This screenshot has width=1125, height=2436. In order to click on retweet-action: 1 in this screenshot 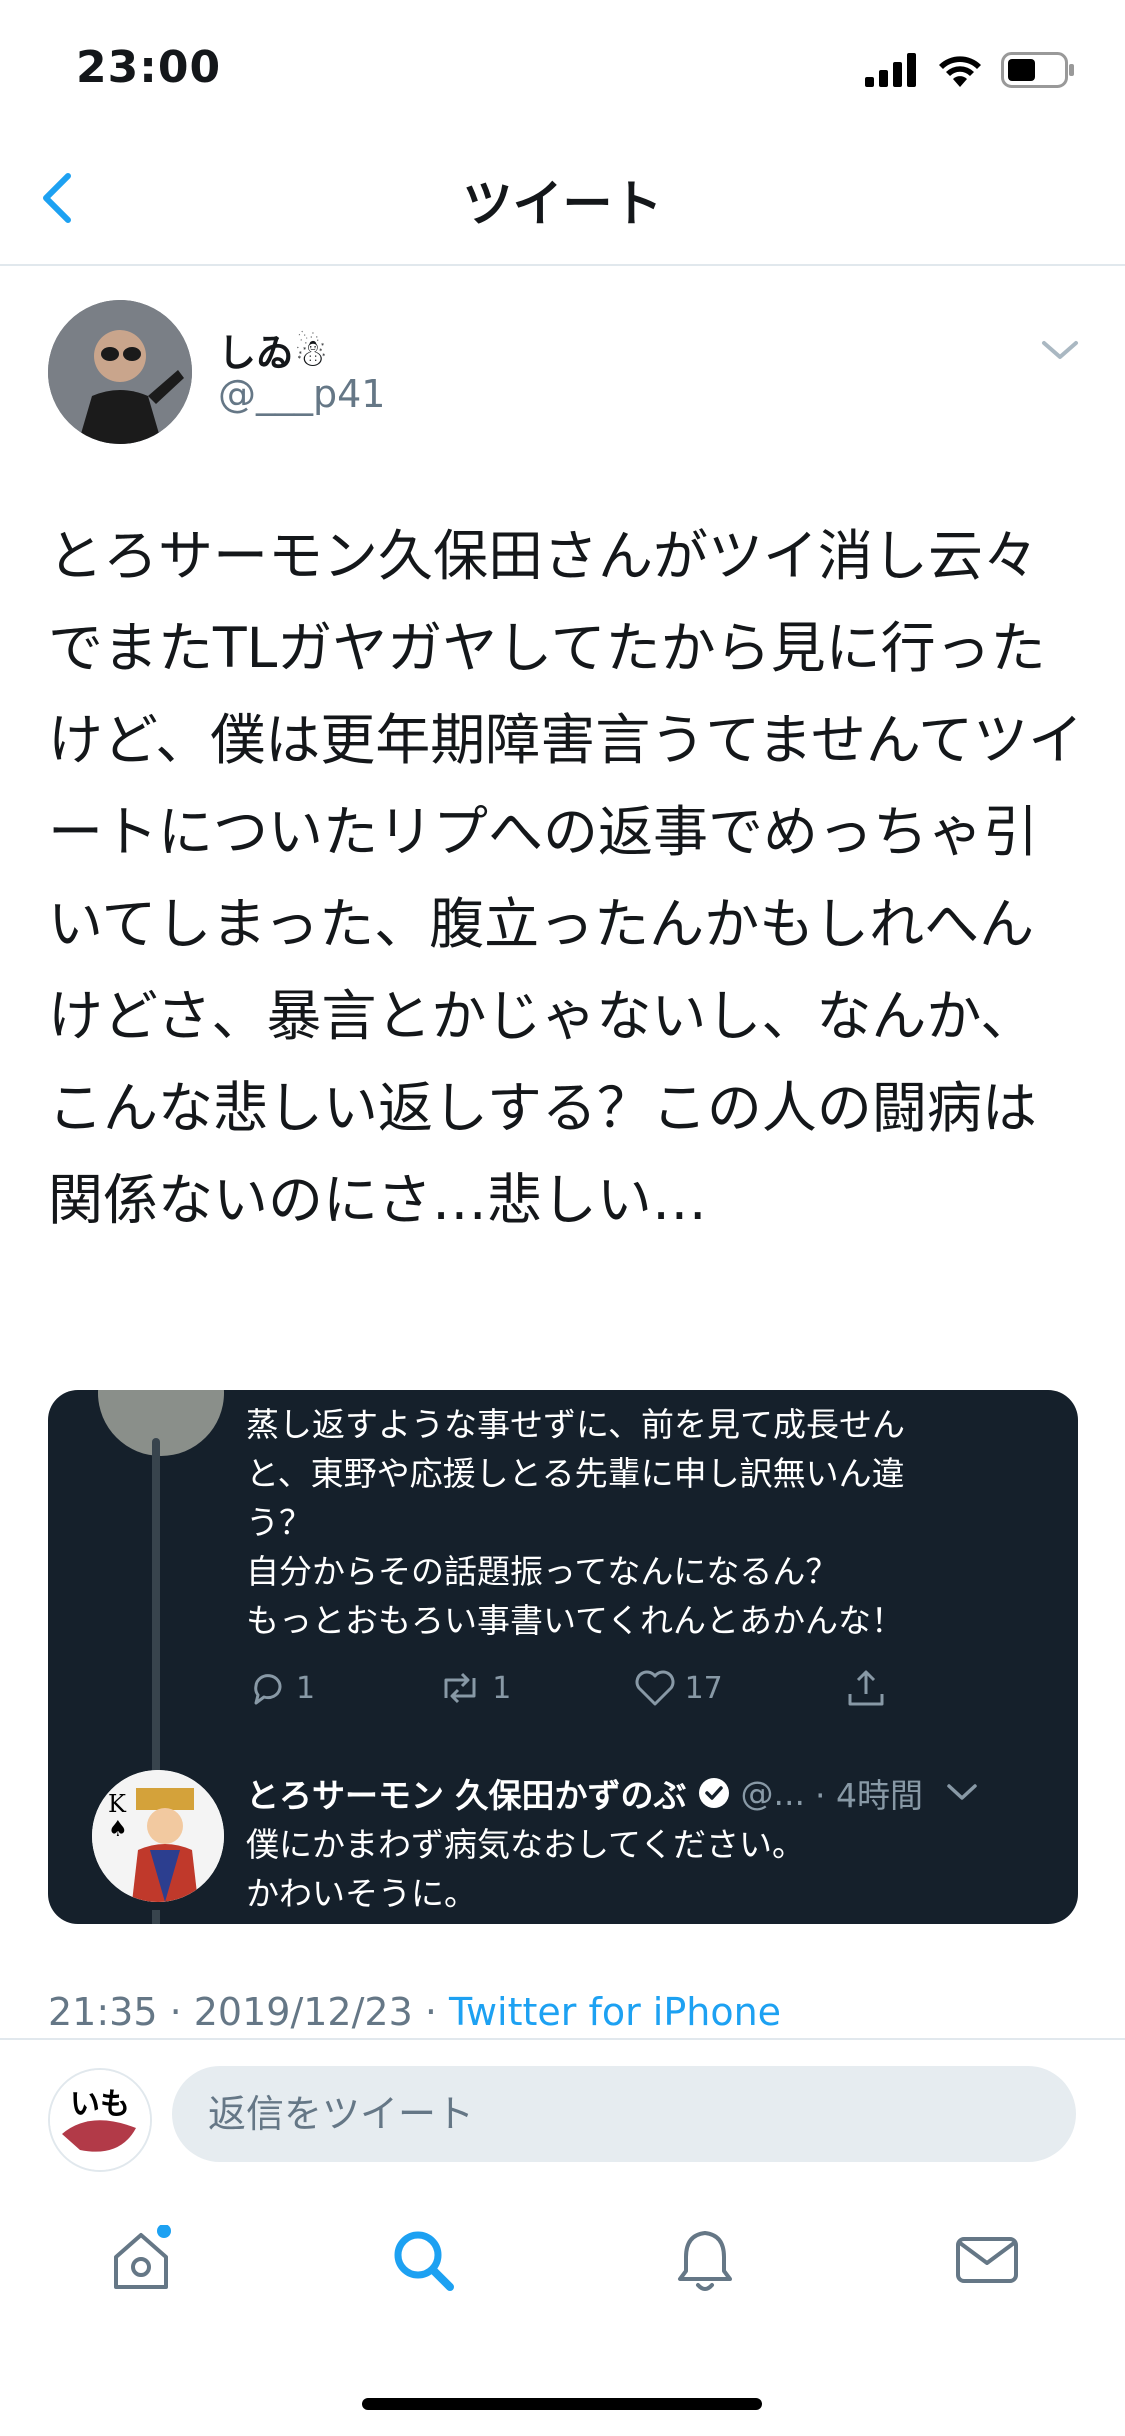, I will do `click(473, 1688)`.